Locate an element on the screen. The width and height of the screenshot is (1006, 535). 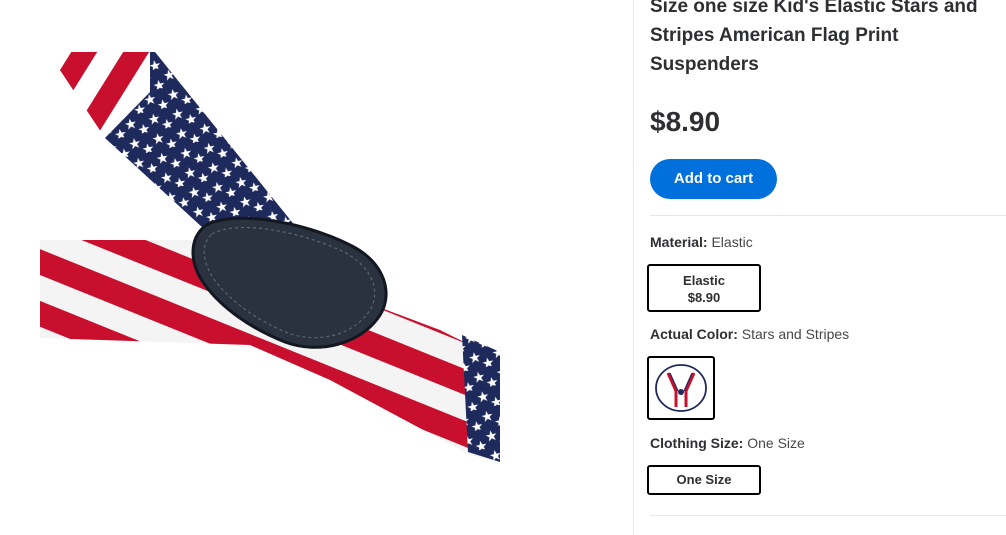
size-value: One Size is located at coordinates (776, 443).